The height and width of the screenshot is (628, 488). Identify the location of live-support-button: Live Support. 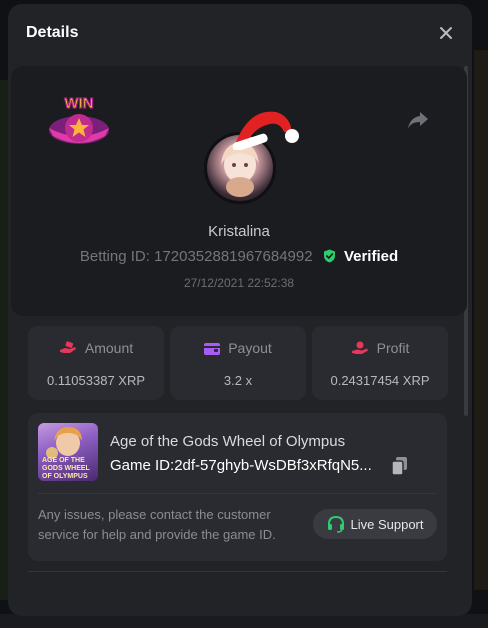
(375, 524).